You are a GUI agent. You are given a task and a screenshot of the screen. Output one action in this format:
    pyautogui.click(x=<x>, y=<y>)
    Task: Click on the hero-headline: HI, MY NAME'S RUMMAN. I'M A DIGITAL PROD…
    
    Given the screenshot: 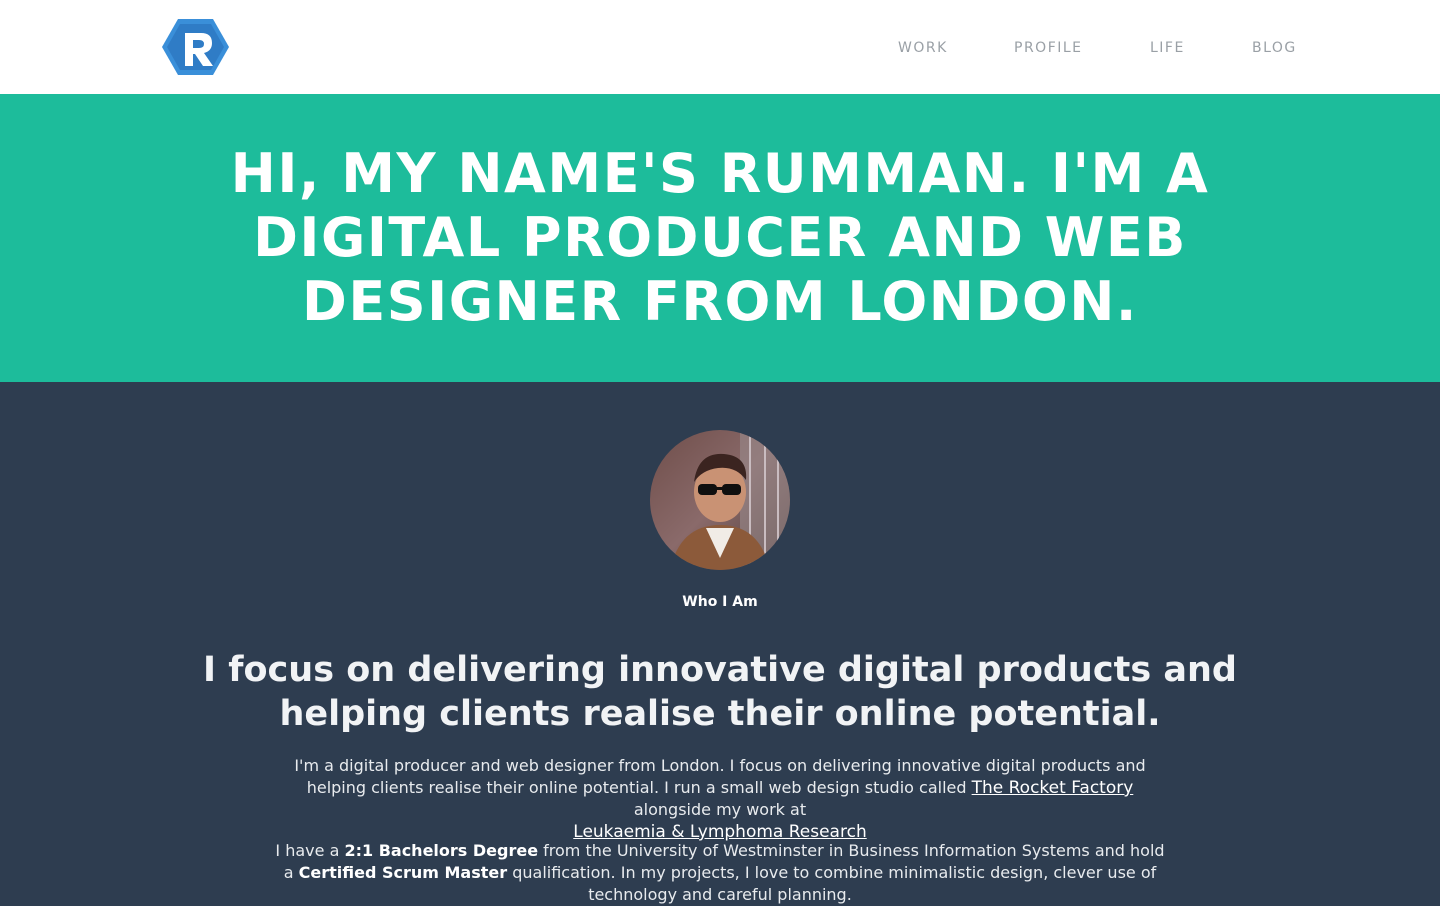 What is the action you would take?
    pyautogui.click(x=720, y=237)
    